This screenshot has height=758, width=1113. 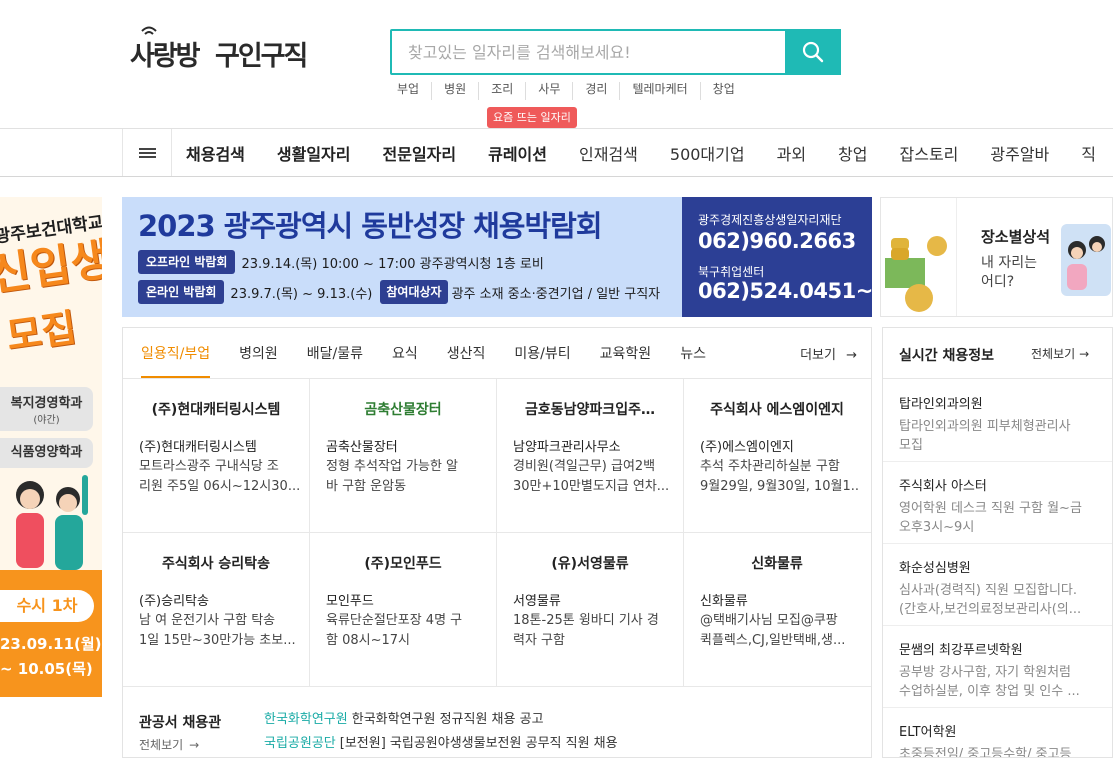 I want to click on tab-news: 뉴스, so click(x=693, y=353).